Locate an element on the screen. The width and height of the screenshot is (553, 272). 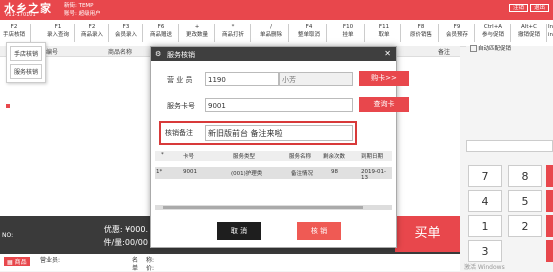
fkey-label: 录入查询 is located at coordinates (57, 35).